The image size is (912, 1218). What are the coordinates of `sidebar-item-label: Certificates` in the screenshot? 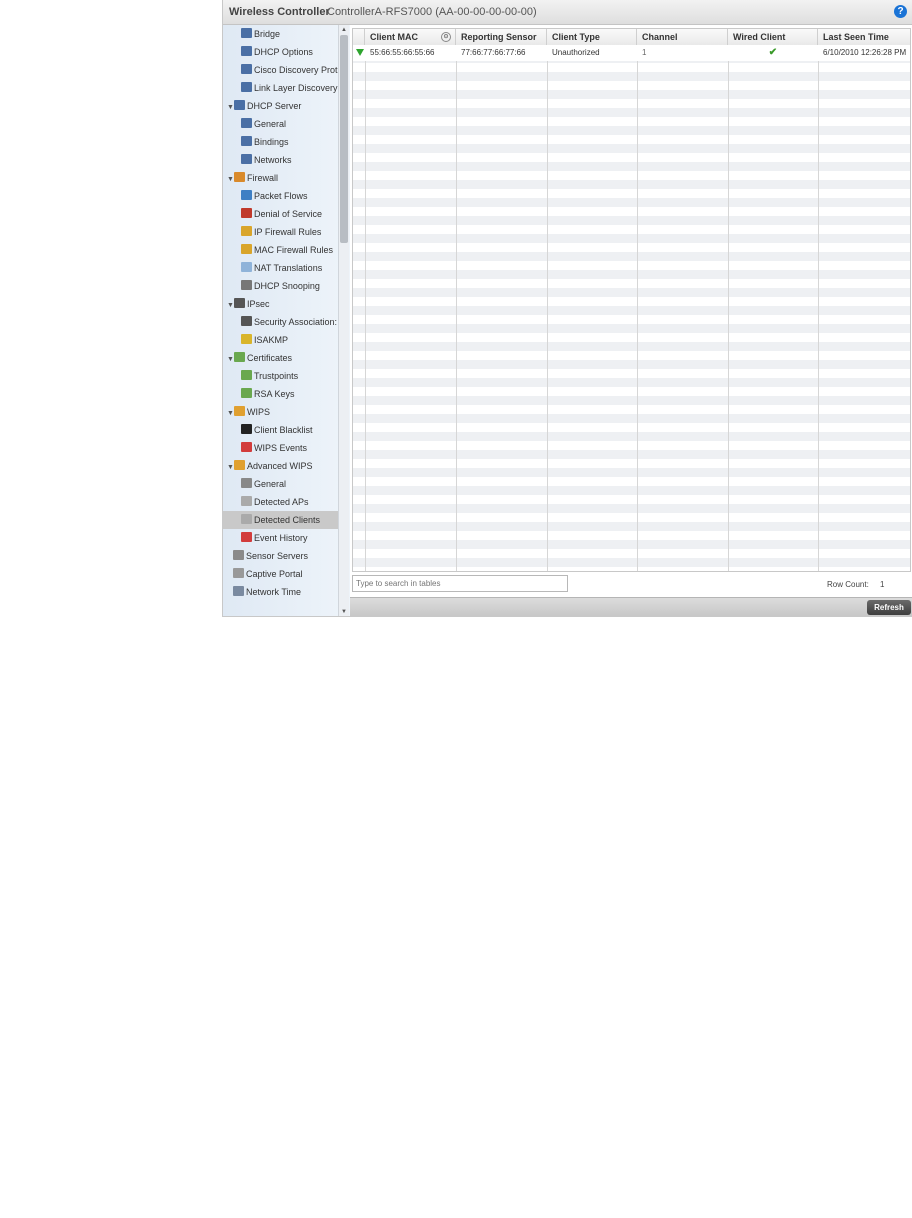 It's located at (270, 358).